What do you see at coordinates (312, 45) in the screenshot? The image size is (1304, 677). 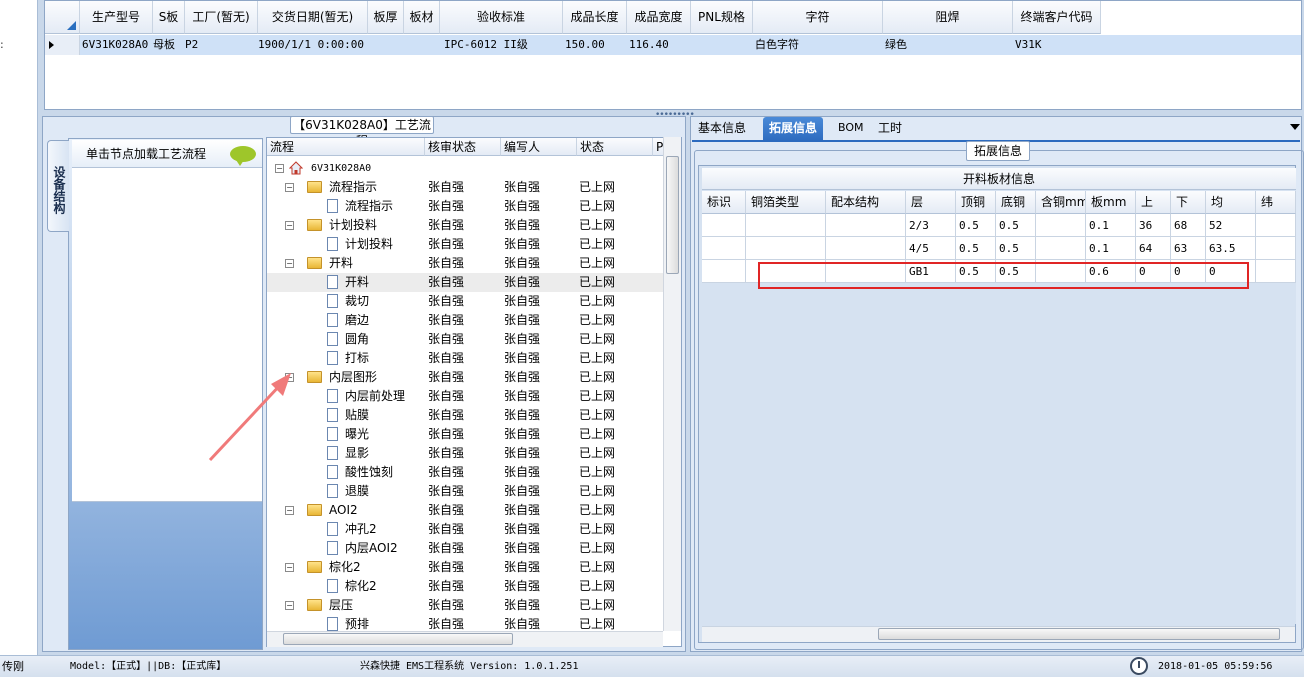 I see `cell-delivery-date: 1900/1/1 0:00:00` at bounding box center [312, 45].